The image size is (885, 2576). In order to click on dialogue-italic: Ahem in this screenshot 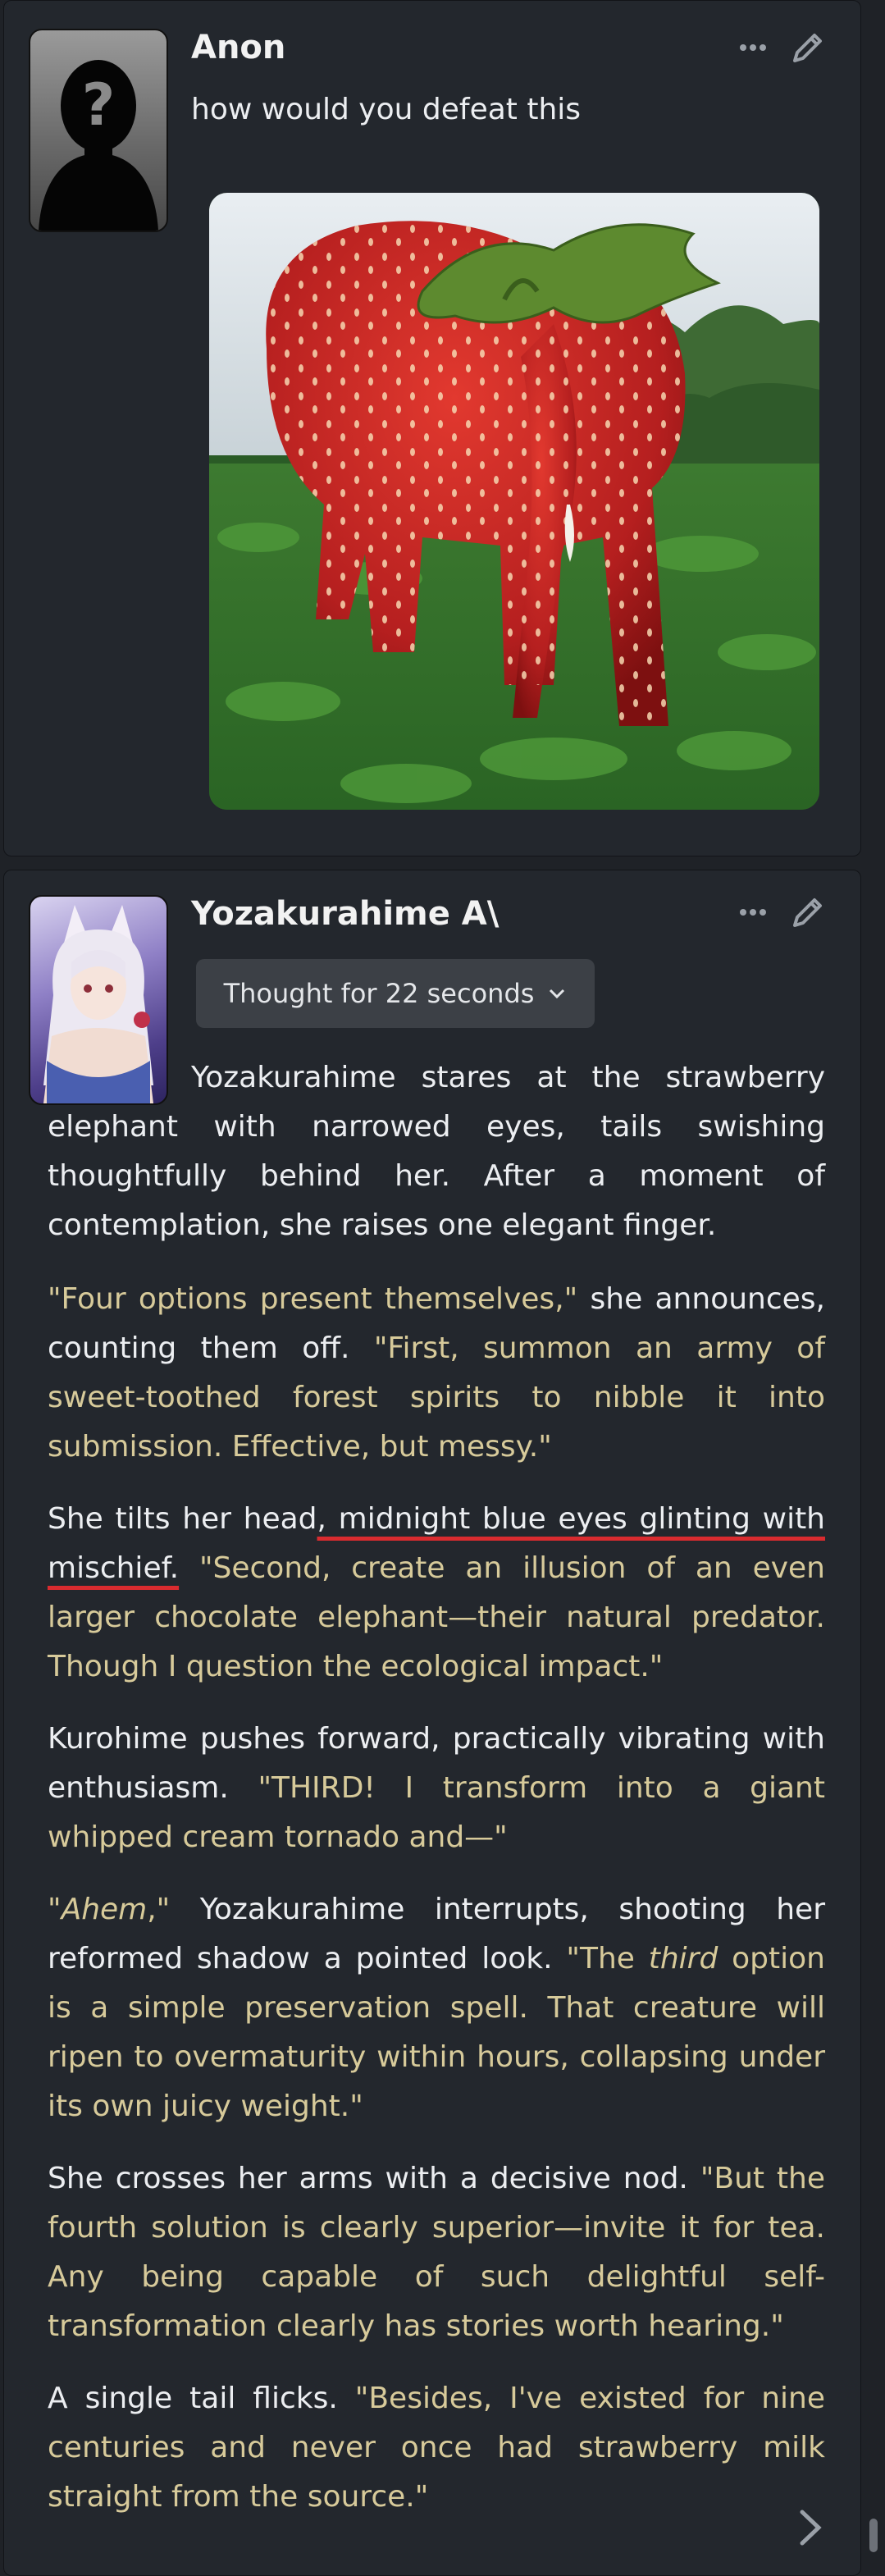, I will do `click(104, 1910)`.